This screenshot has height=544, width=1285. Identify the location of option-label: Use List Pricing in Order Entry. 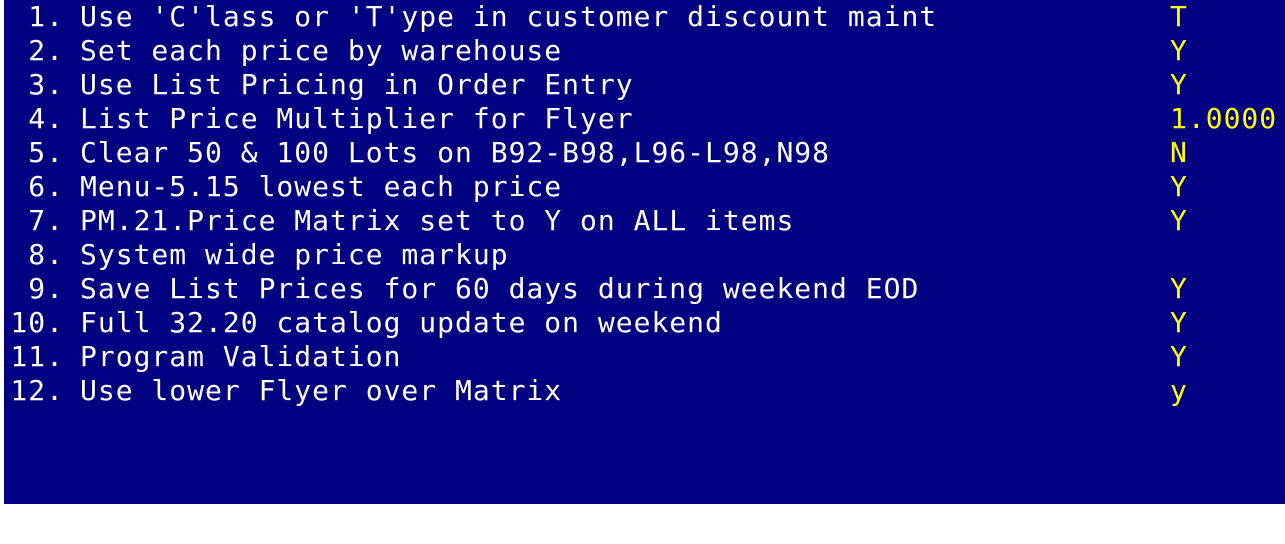
(357, 84).